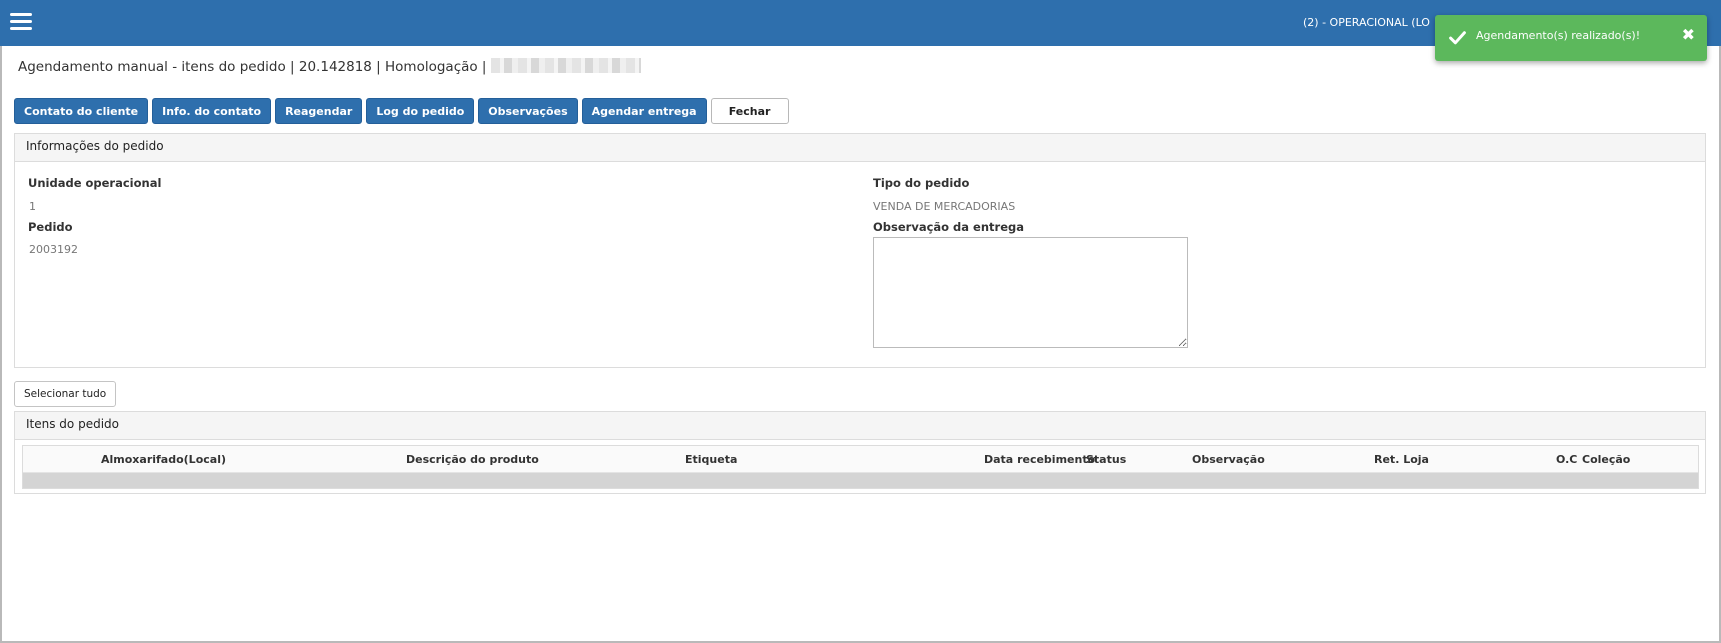  Describe the element at coordinates (860, 426) in the screenshot. I see `order-items-heading: Itens do pedido` at that location.